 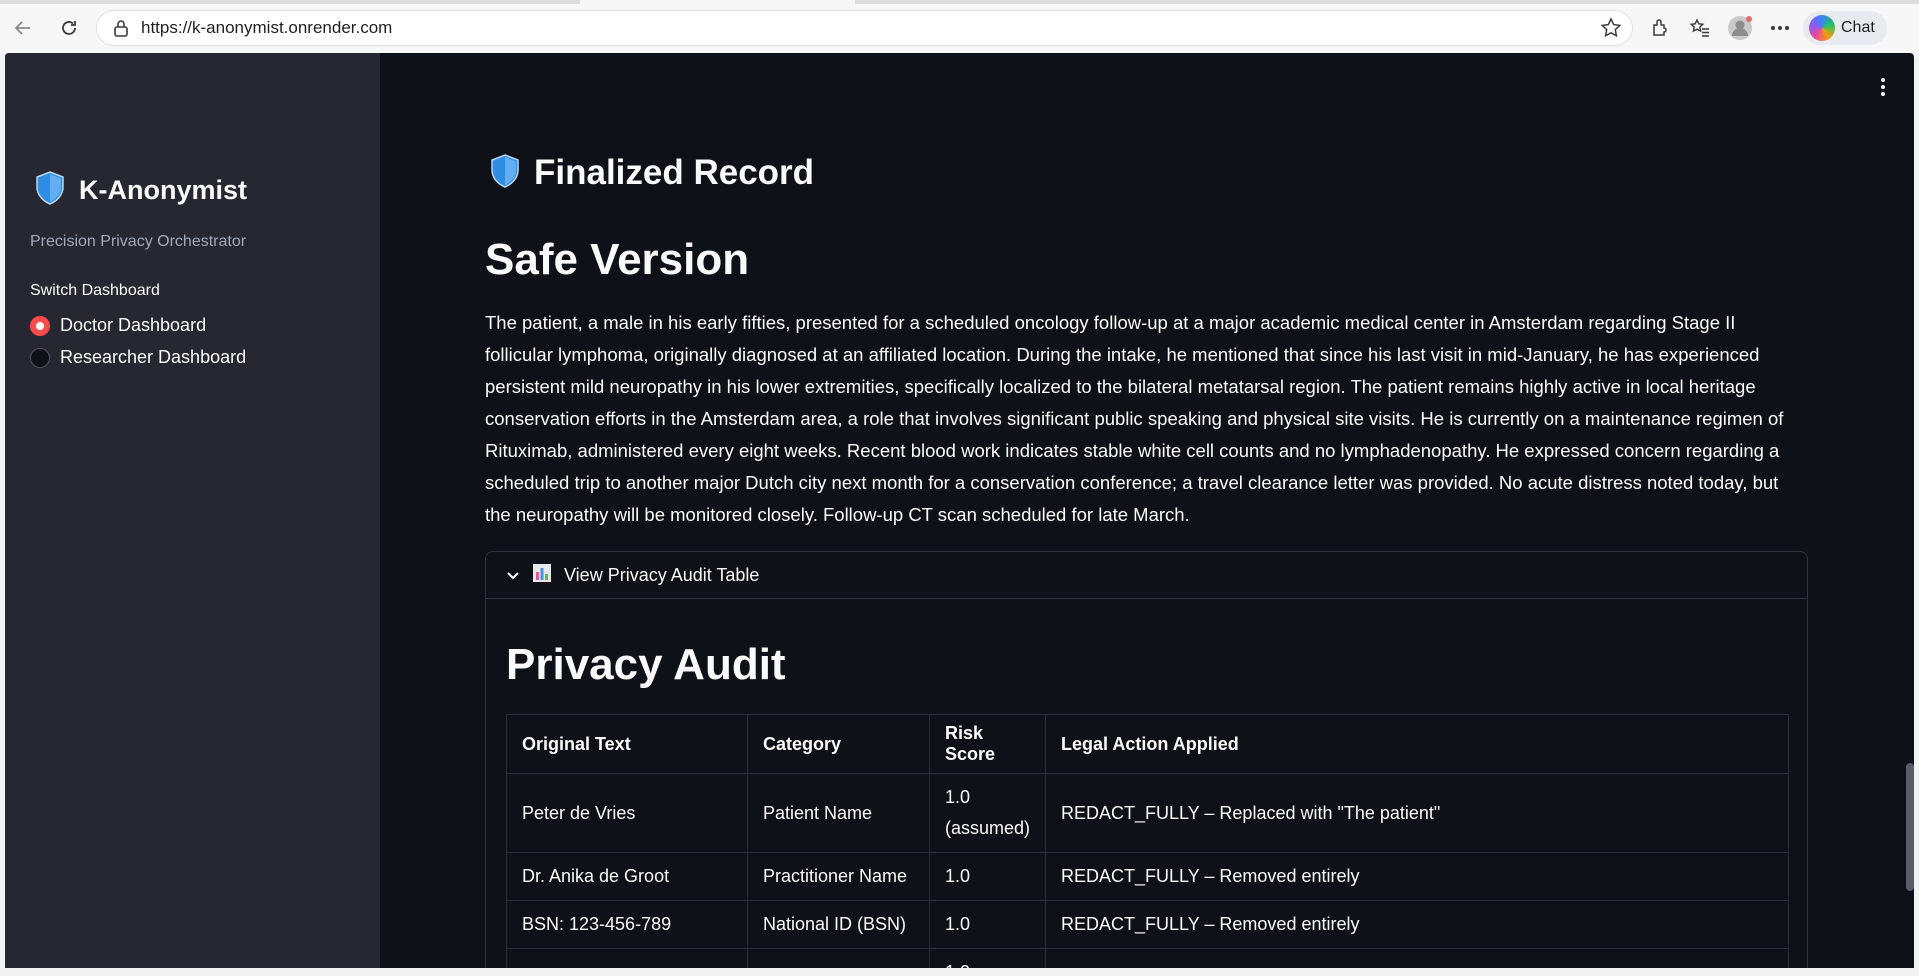 I want to click on bar-chart-icon, so click(x=542, y=575).